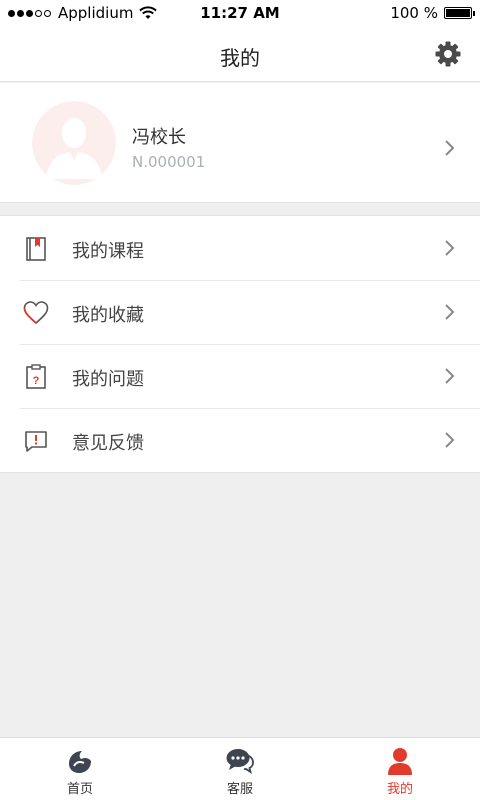 This screenshot has height=800, width=480. I want to click on profile-name: 冯校长, so click(159, 137).